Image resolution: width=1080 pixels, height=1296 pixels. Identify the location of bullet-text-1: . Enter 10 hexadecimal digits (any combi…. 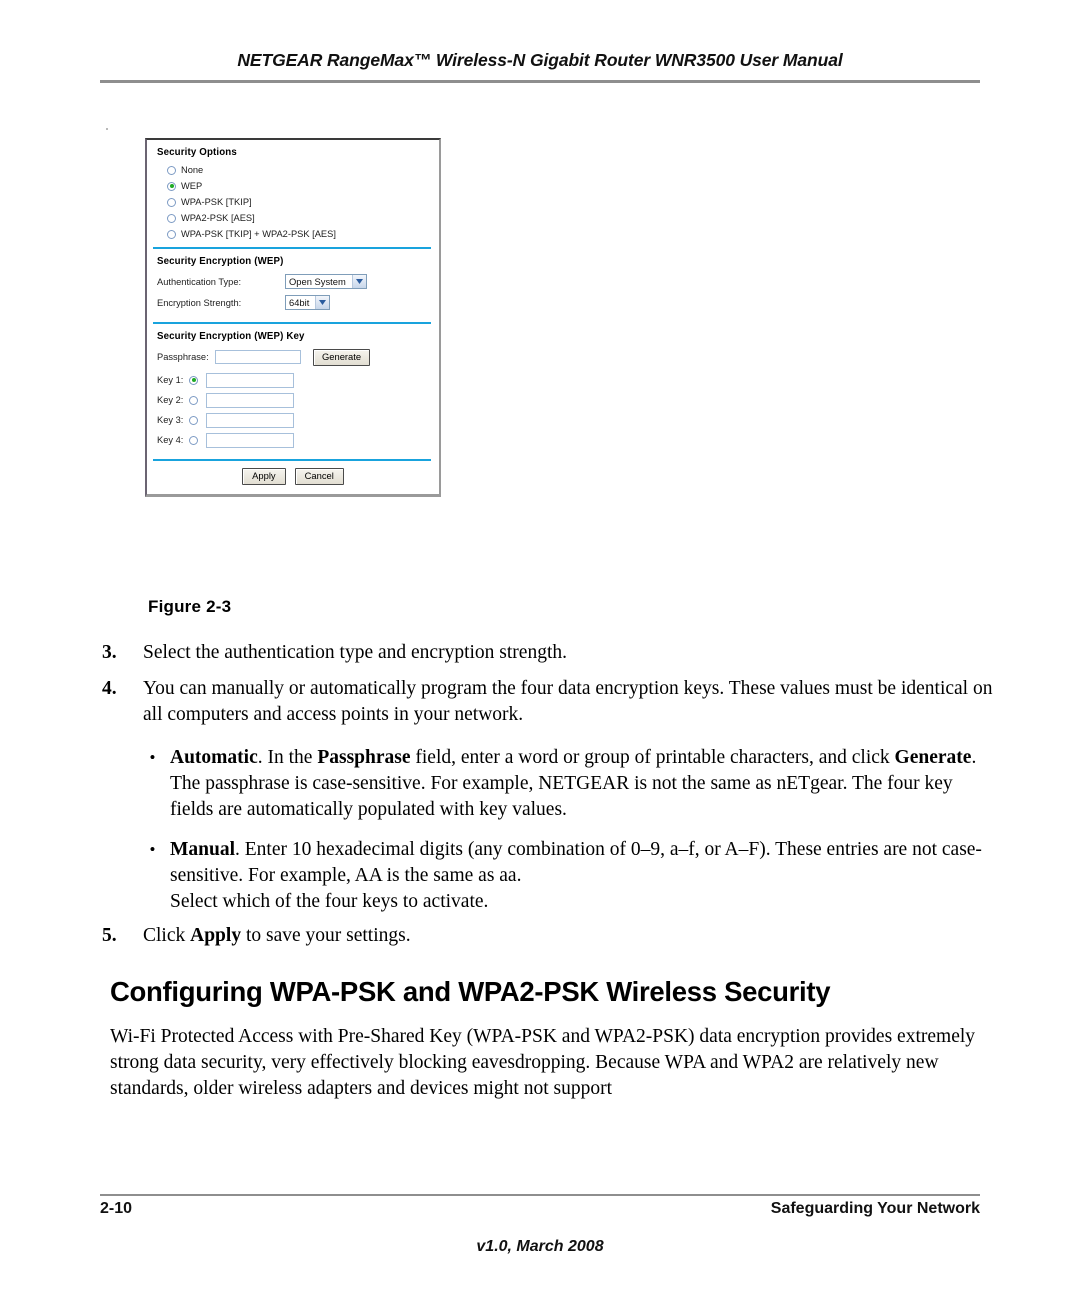
(576, 862).